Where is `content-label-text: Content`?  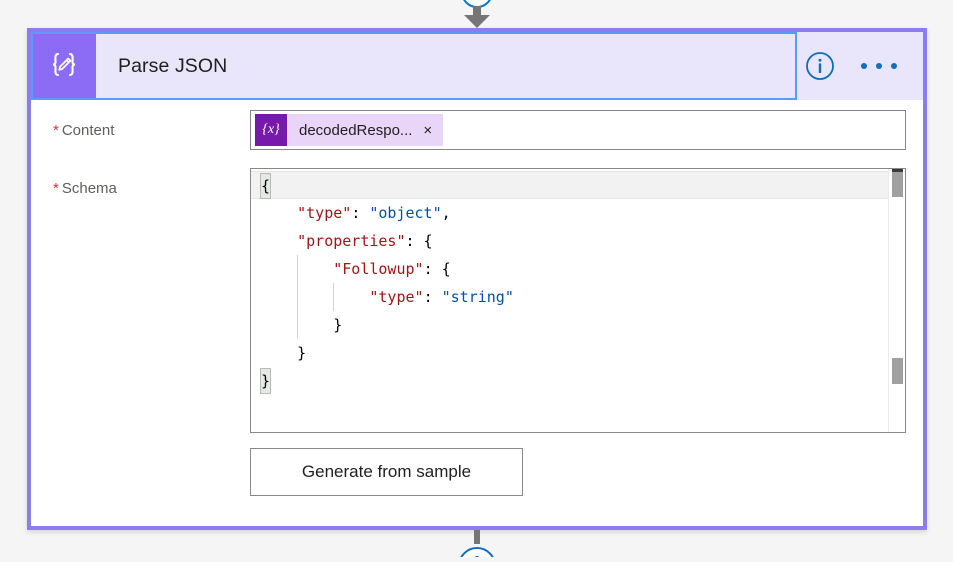 content-label-text: Content is located at coordinates (88, 130).